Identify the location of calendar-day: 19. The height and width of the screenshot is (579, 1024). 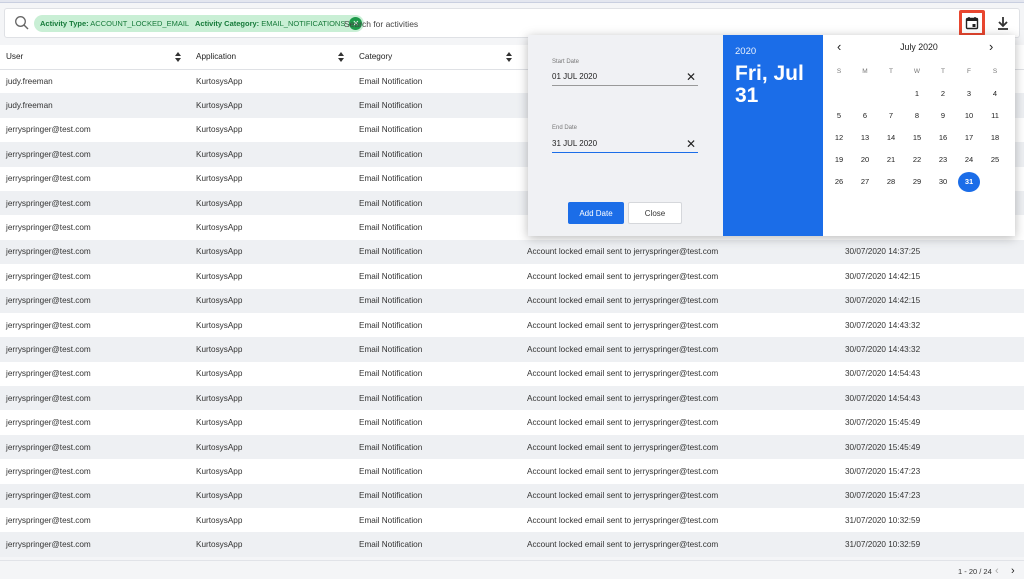
(839, 160).